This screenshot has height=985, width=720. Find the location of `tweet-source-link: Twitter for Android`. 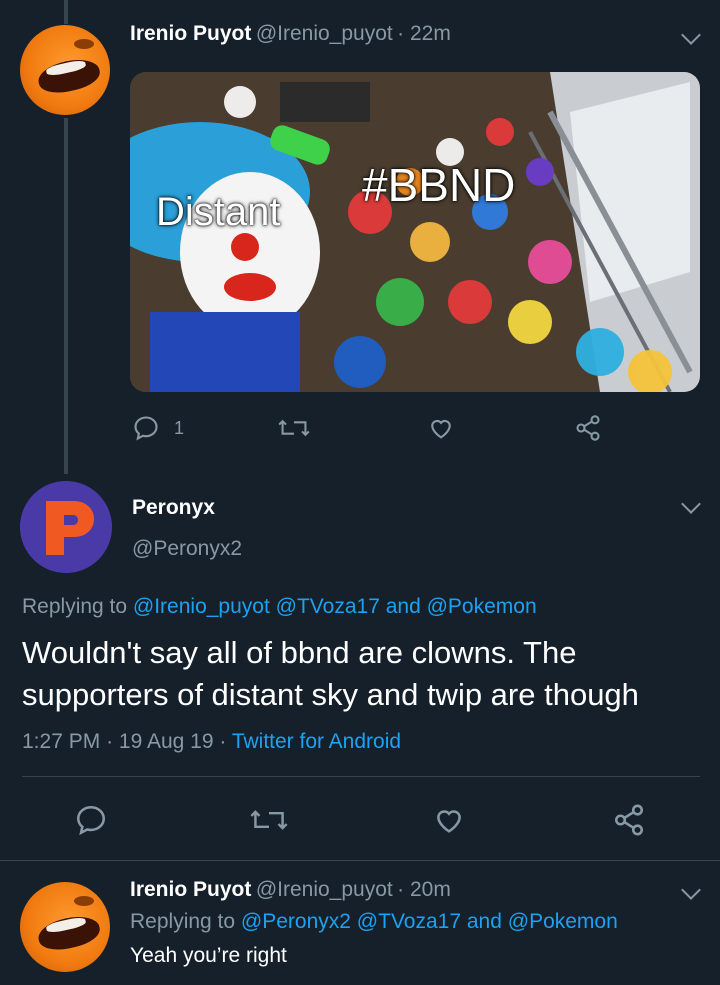

tweet-source-link: Twitter for Android is located at coordinates (316, 741).